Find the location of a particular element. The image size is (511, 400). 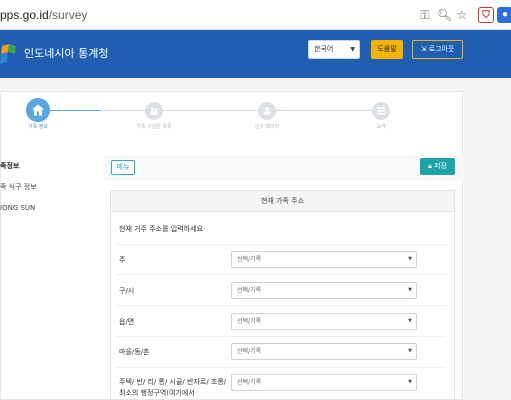

step-3-circle is located at coordinates (267, 111).